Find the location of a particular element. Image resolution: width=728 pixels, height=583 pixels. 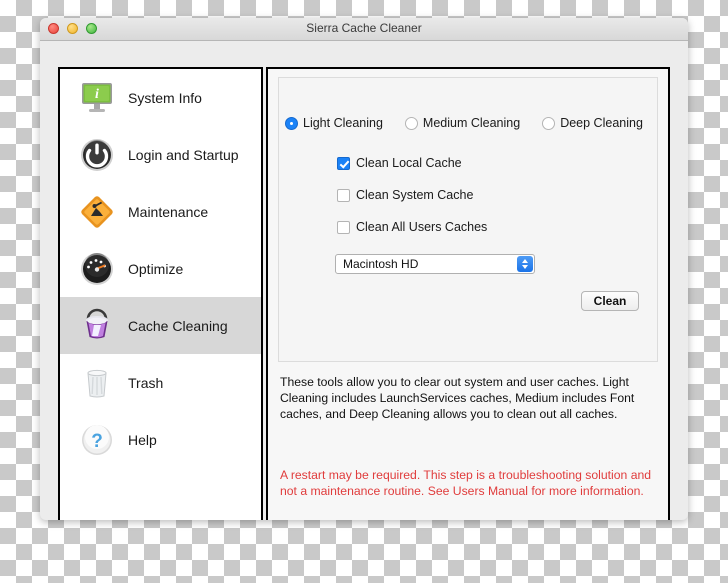

radio-deep-cleaning: Deep Cleaning is located at coordinates (592, 123).